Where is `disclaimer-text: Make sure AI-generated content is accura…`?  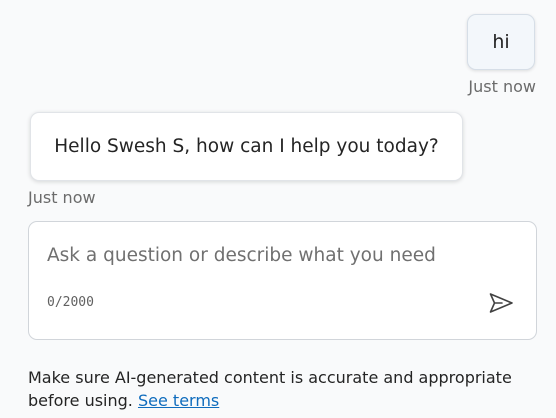 disclaimer-text: Make sure AI-generated content is accura… is located at coordinates (270, 389).